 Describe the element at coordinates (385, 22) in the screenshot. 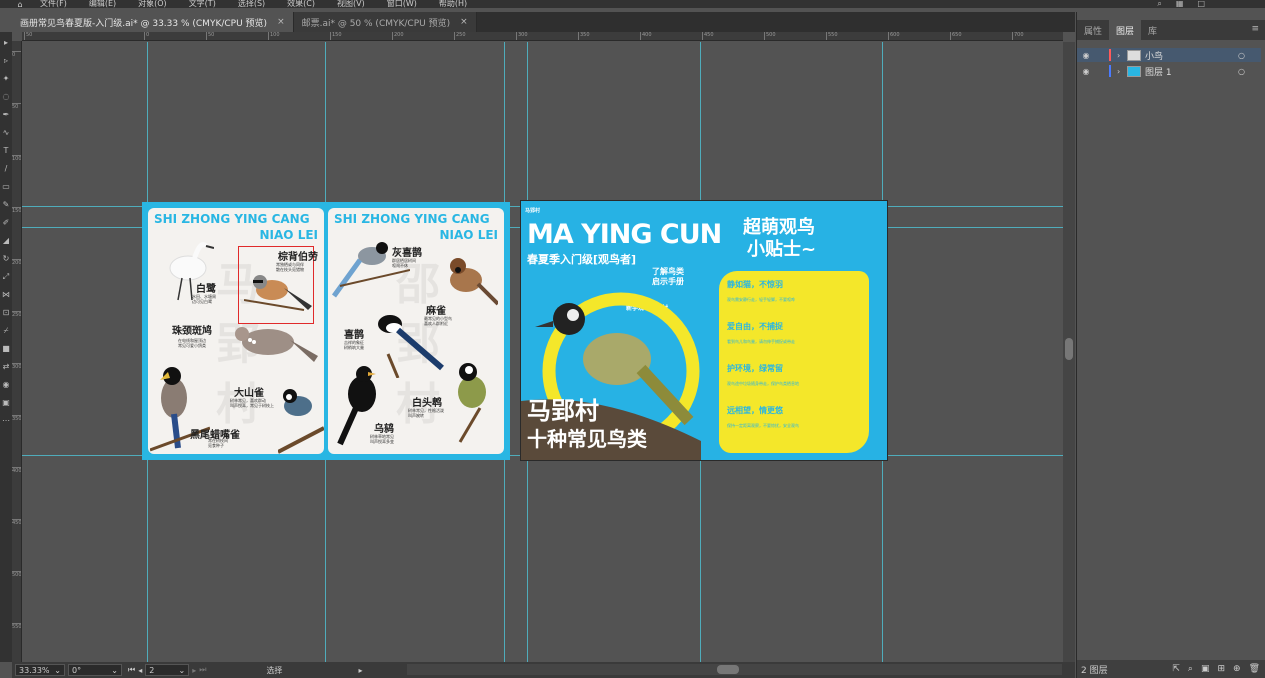

I see `tab-stamp: 邮票.ai* @ 50 % (CMYK/CPU 预览) ×` at that location.